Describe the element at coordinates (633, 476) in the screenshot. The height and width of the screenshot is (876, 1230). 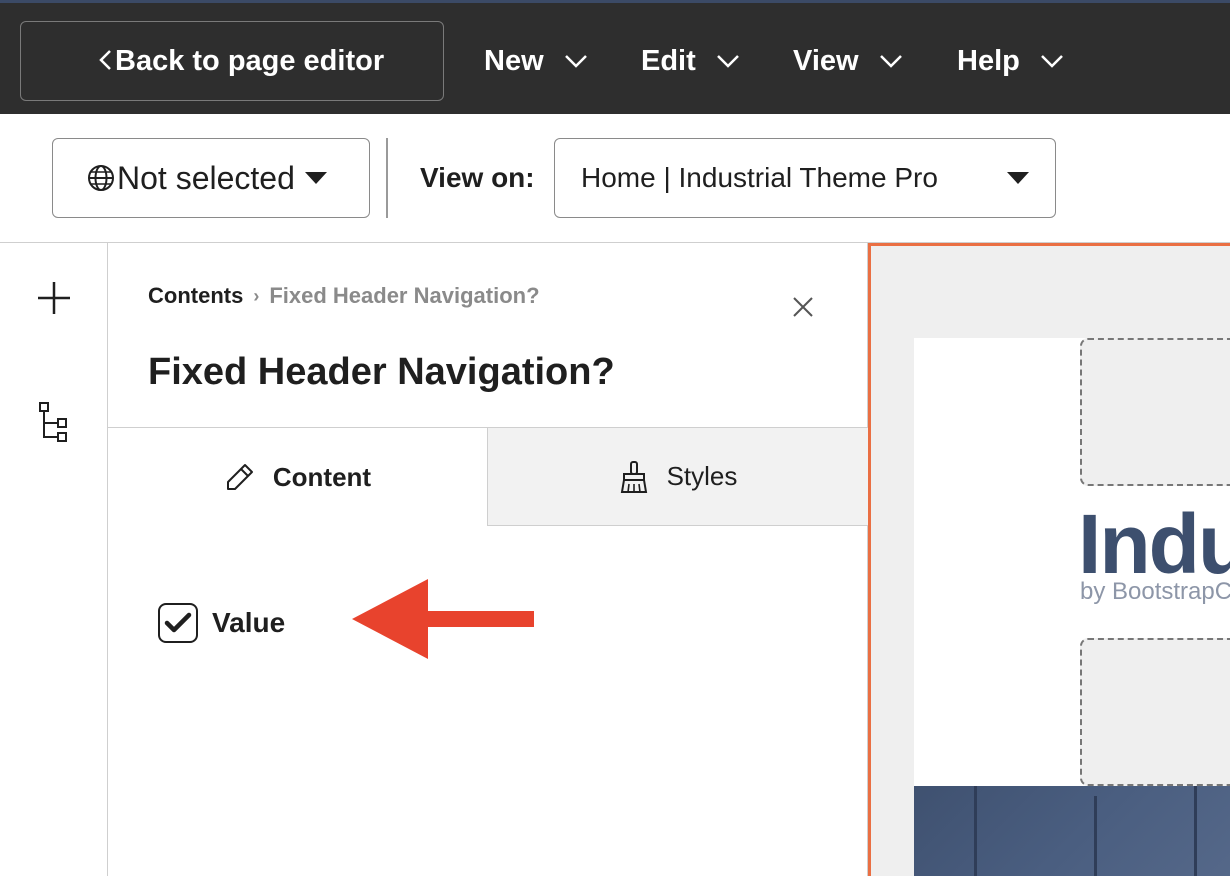
I see `brush-icon` at that location.